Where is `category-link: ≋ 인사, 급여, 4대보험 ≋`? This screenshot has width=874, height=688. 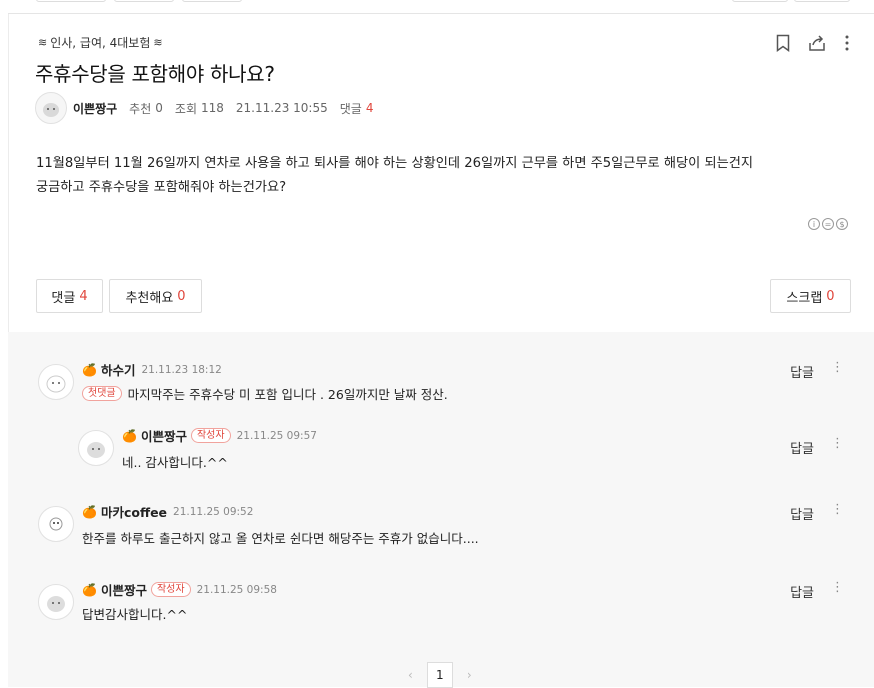 category-link: ≋ 인사, 급여, 4대보험 ≋ is located at coordinates (100, 42).